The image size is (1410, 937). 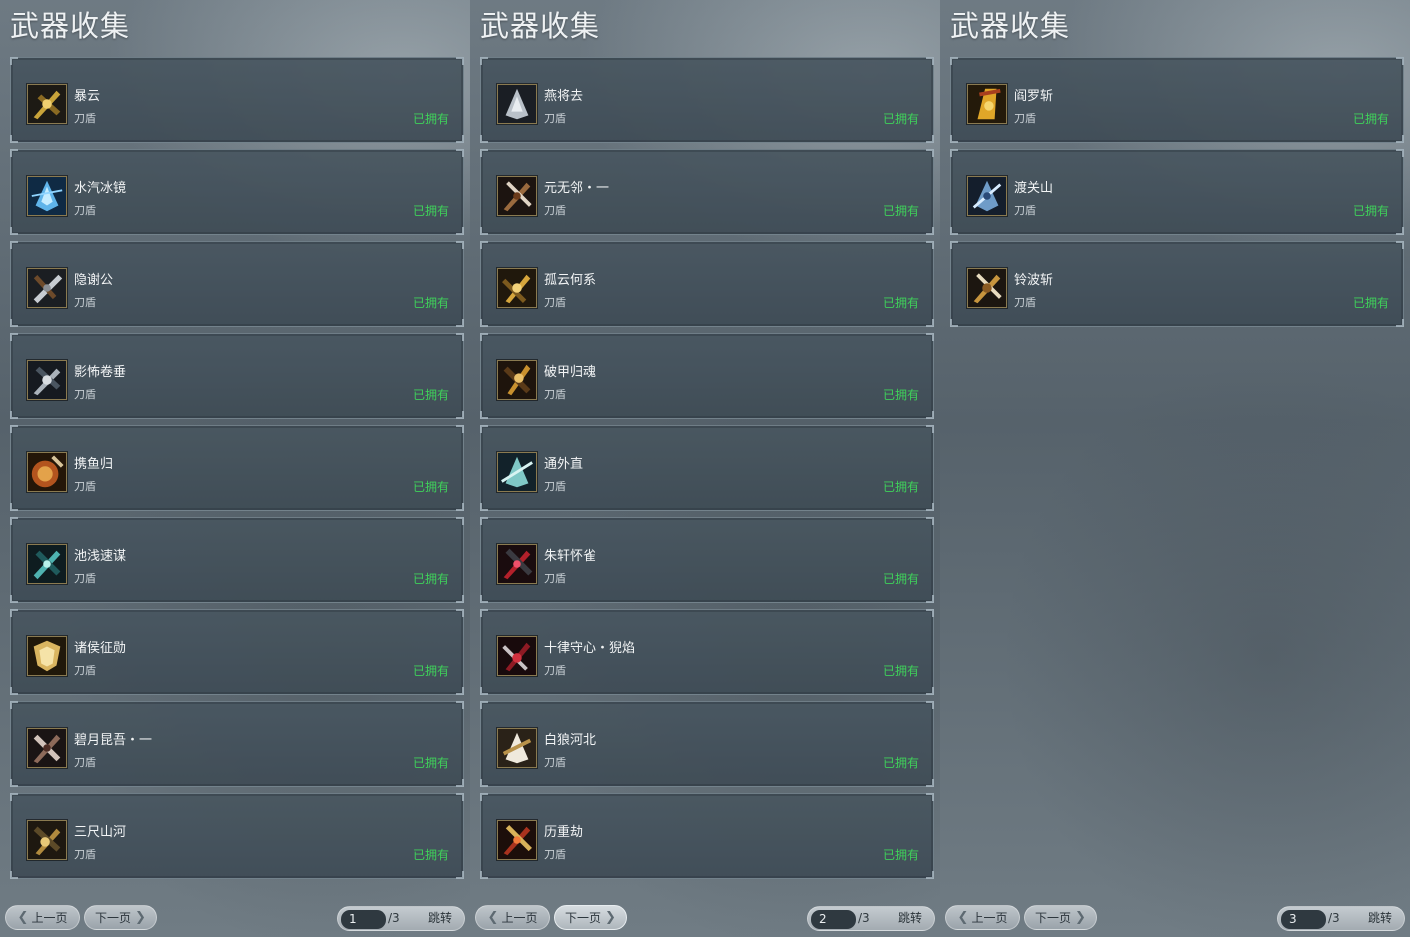 I want to click on prev-page-label: 上一页, so click(x=49, y=918).